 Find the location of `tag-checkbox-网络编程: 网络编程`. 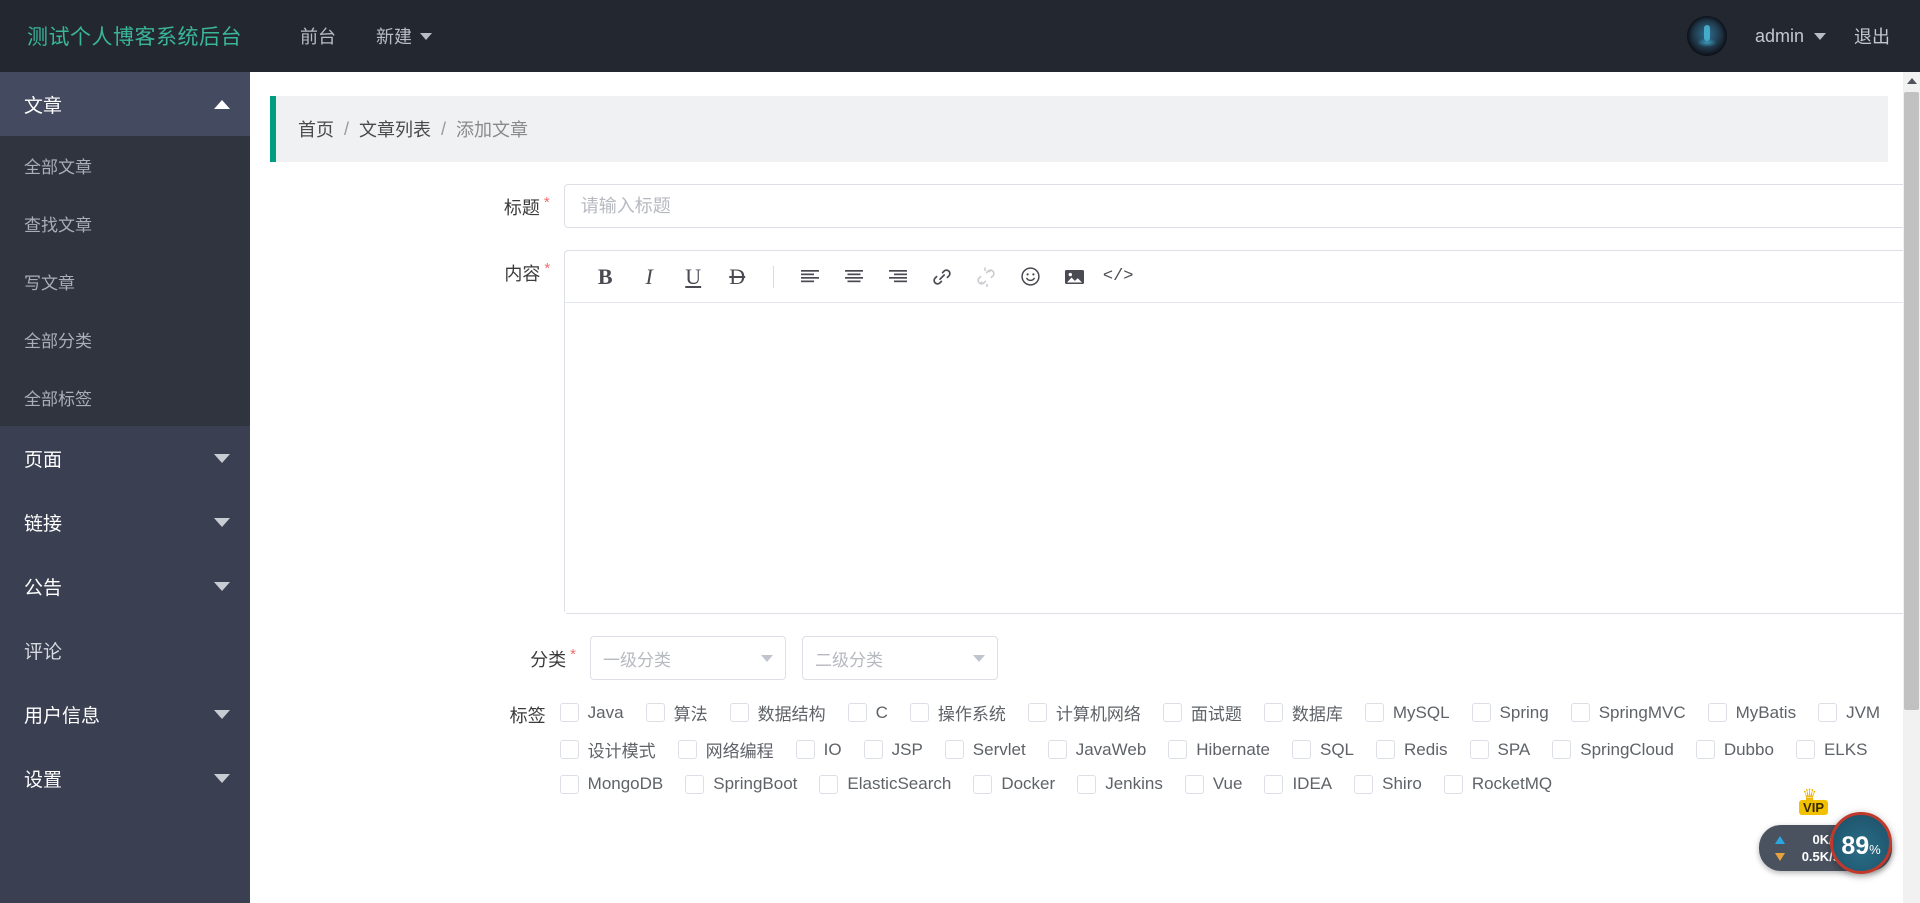

tag-checkbox-网络编程: 网络编程 is located at coordinates (725, 749).